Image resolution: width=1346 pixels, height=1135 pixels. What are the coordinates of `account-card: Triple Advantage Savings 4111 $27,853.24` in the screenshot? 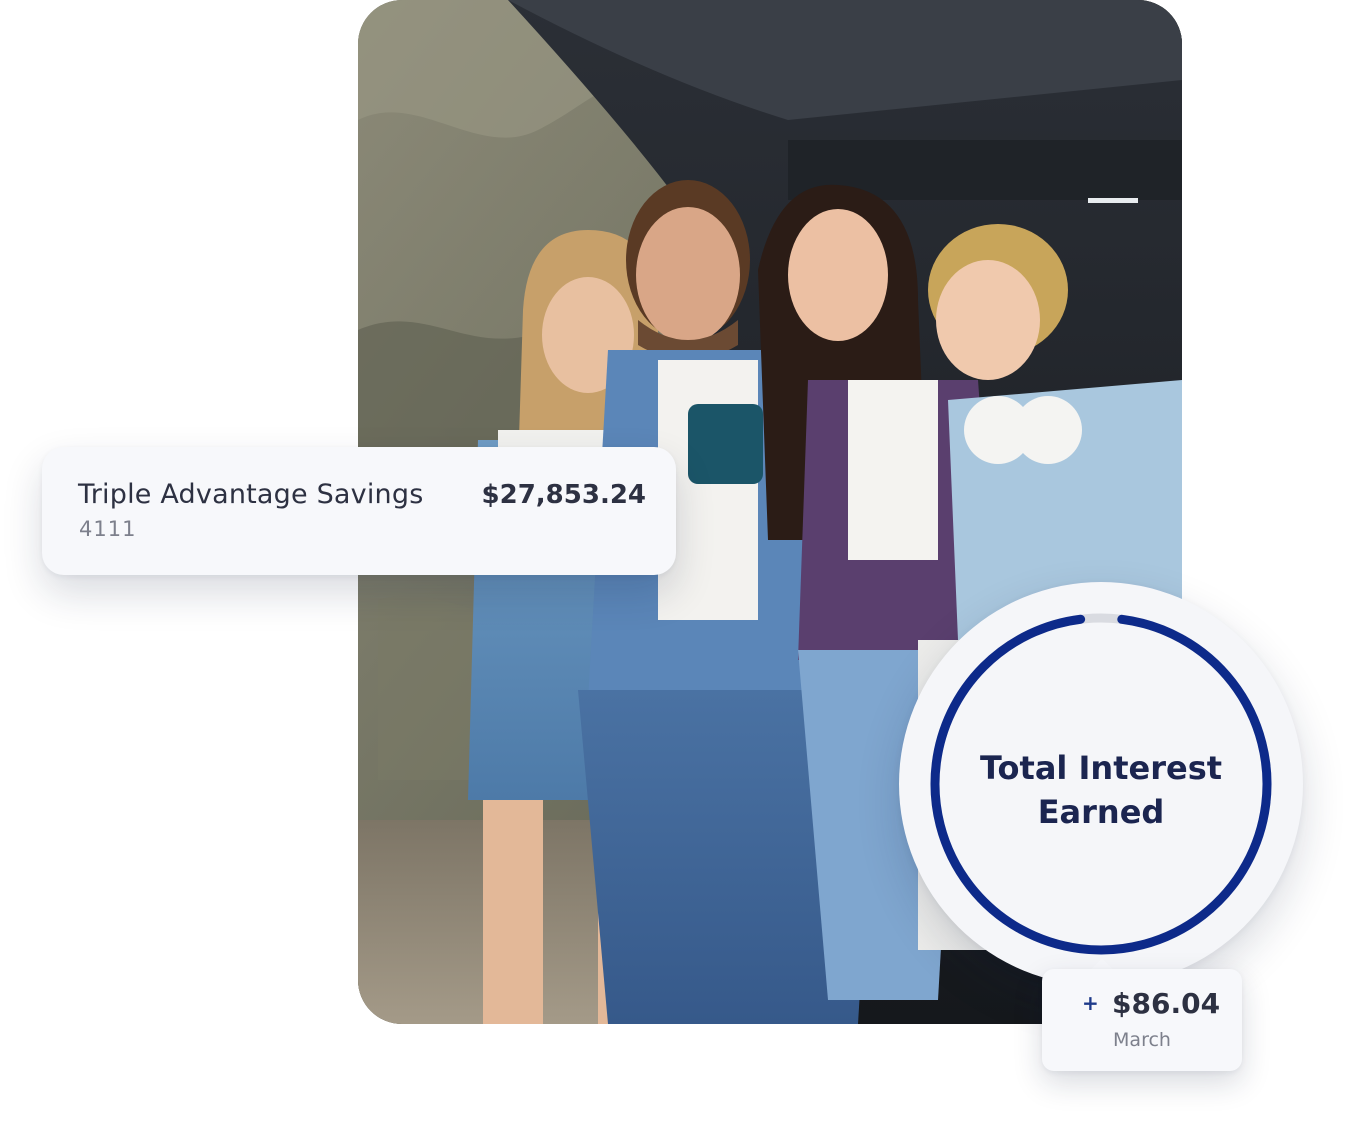 It's located at (359, 511).